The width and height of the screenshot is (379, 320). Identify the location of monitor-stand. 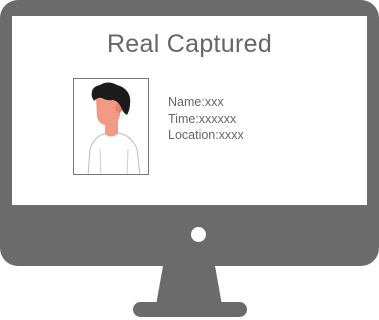
(190, 291).